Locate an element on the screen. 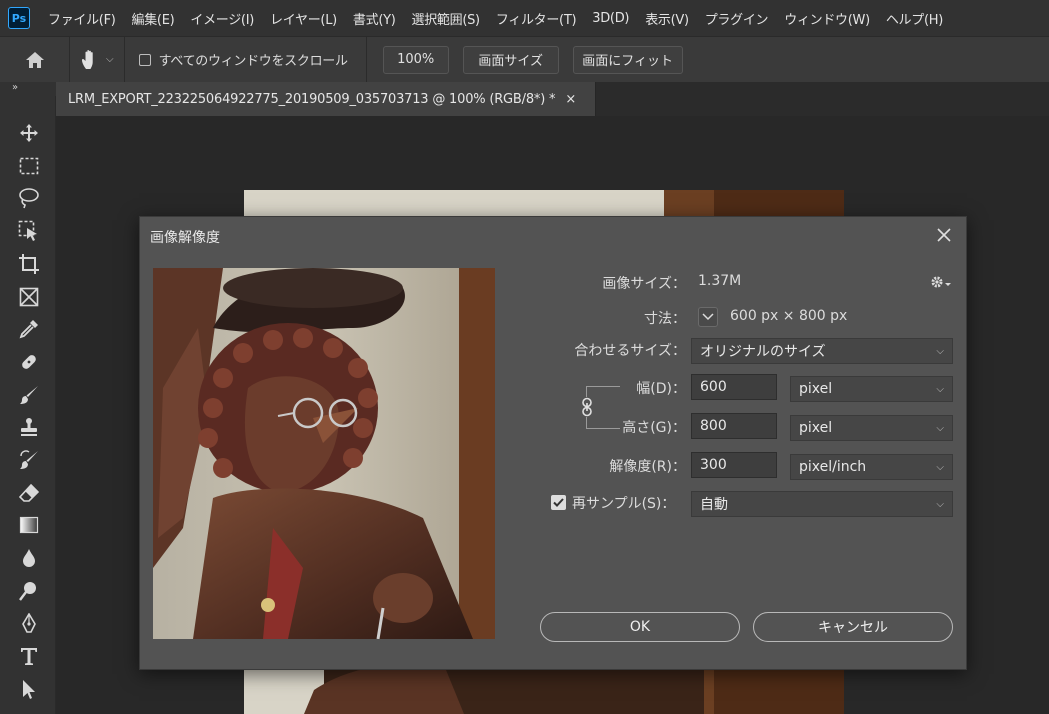 The height and width of the screenshot is (714, 1049). panel-collapse-toggle: » is located at coordinates (28, 89).